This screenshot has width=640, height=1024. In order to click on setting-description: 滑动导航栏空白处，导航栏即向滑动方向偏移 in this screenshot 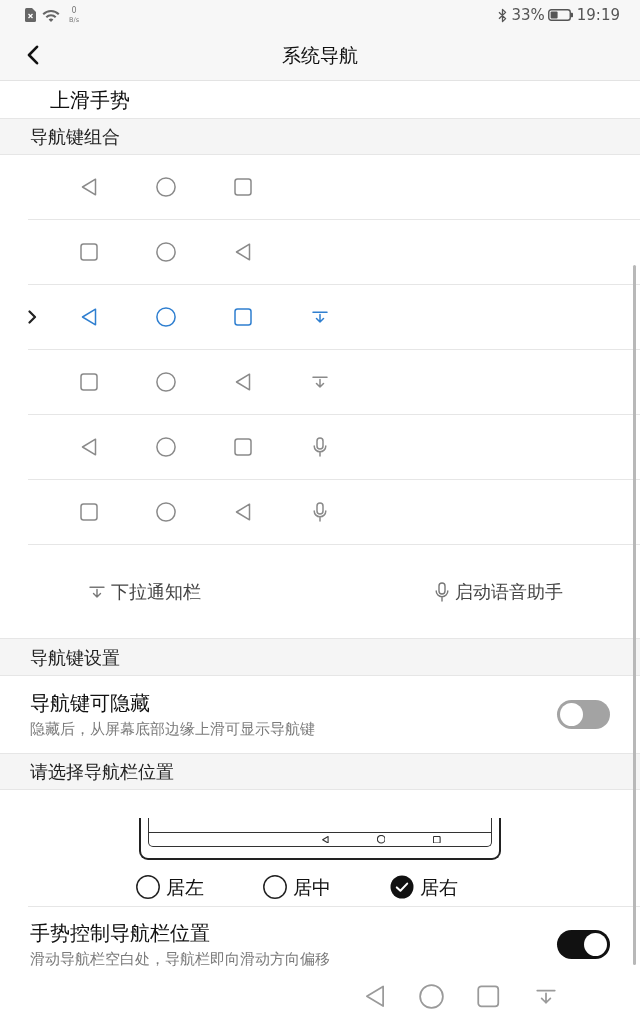, I will do `click(180, 959)`.